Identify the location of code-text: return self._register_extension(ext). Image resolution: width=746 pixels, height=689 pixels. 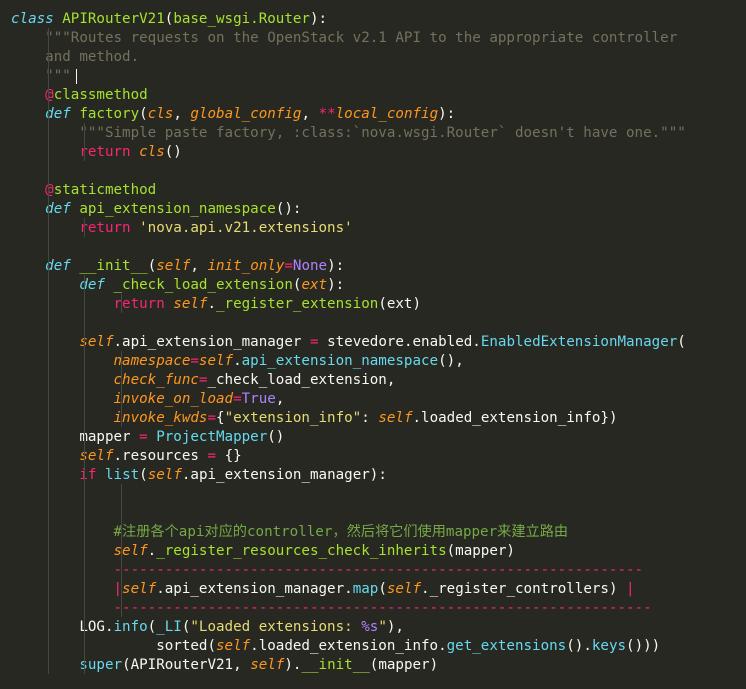
(216, 304).